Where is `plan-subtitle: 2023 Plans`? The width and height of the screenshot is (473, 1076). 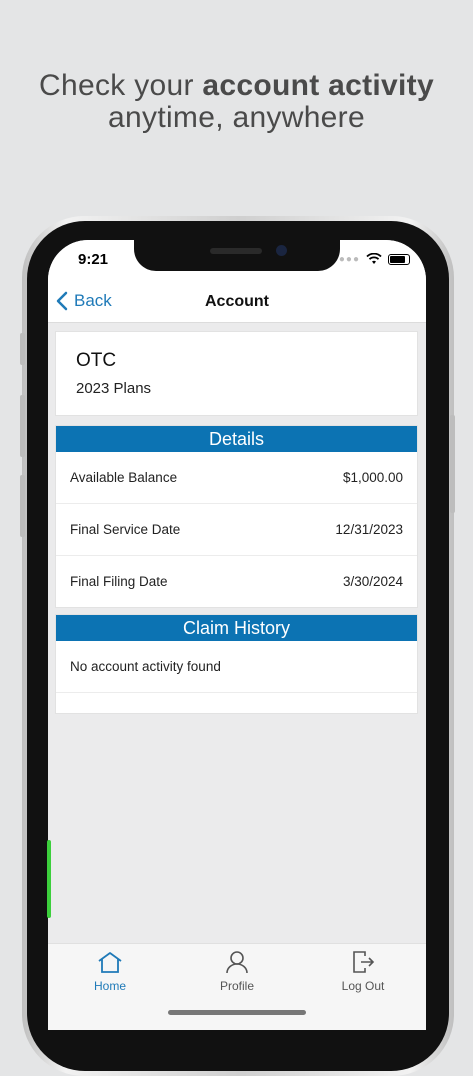
plan-subtitle: 2023 Plans is located at coordinates (114, 388).